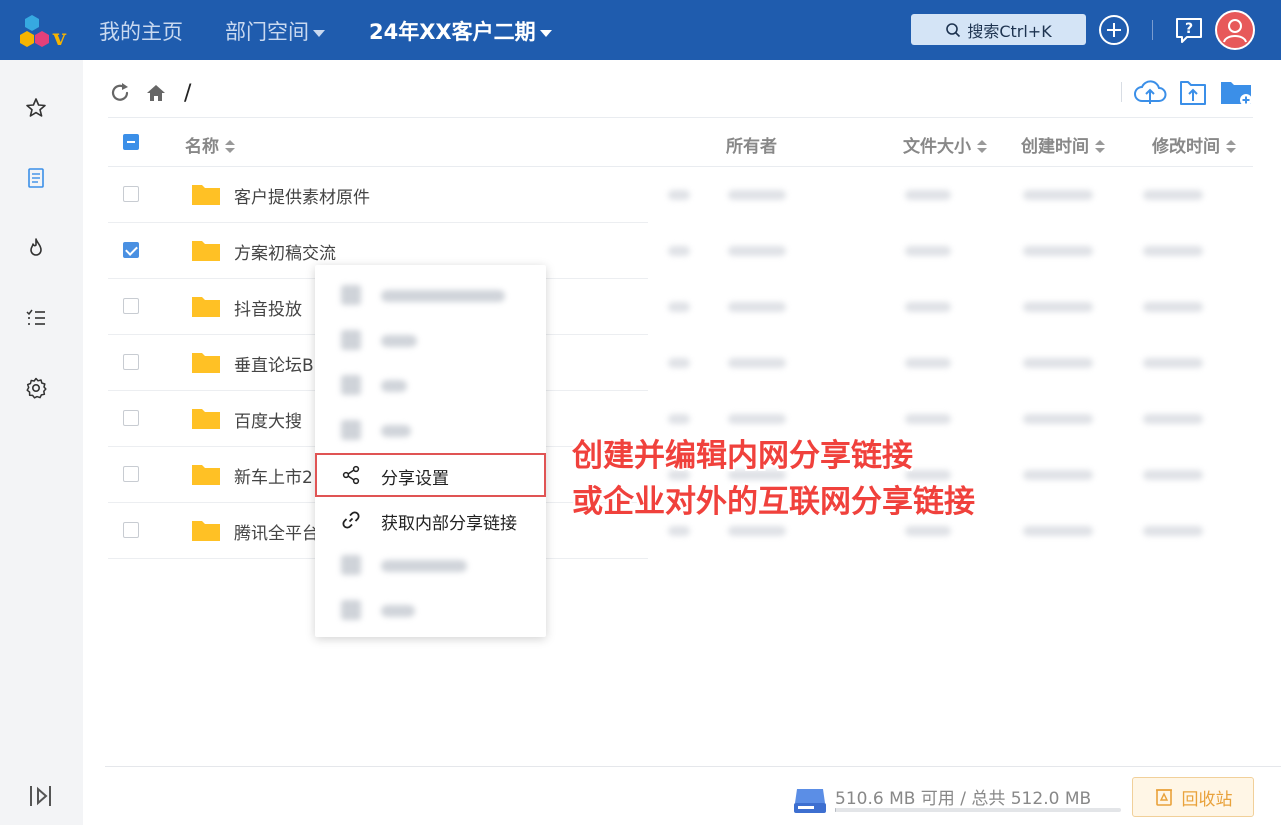  What do you see at coordinates (36, 248) in the screenshot?
I see `flame-icon` at bounding box center [36, 248].